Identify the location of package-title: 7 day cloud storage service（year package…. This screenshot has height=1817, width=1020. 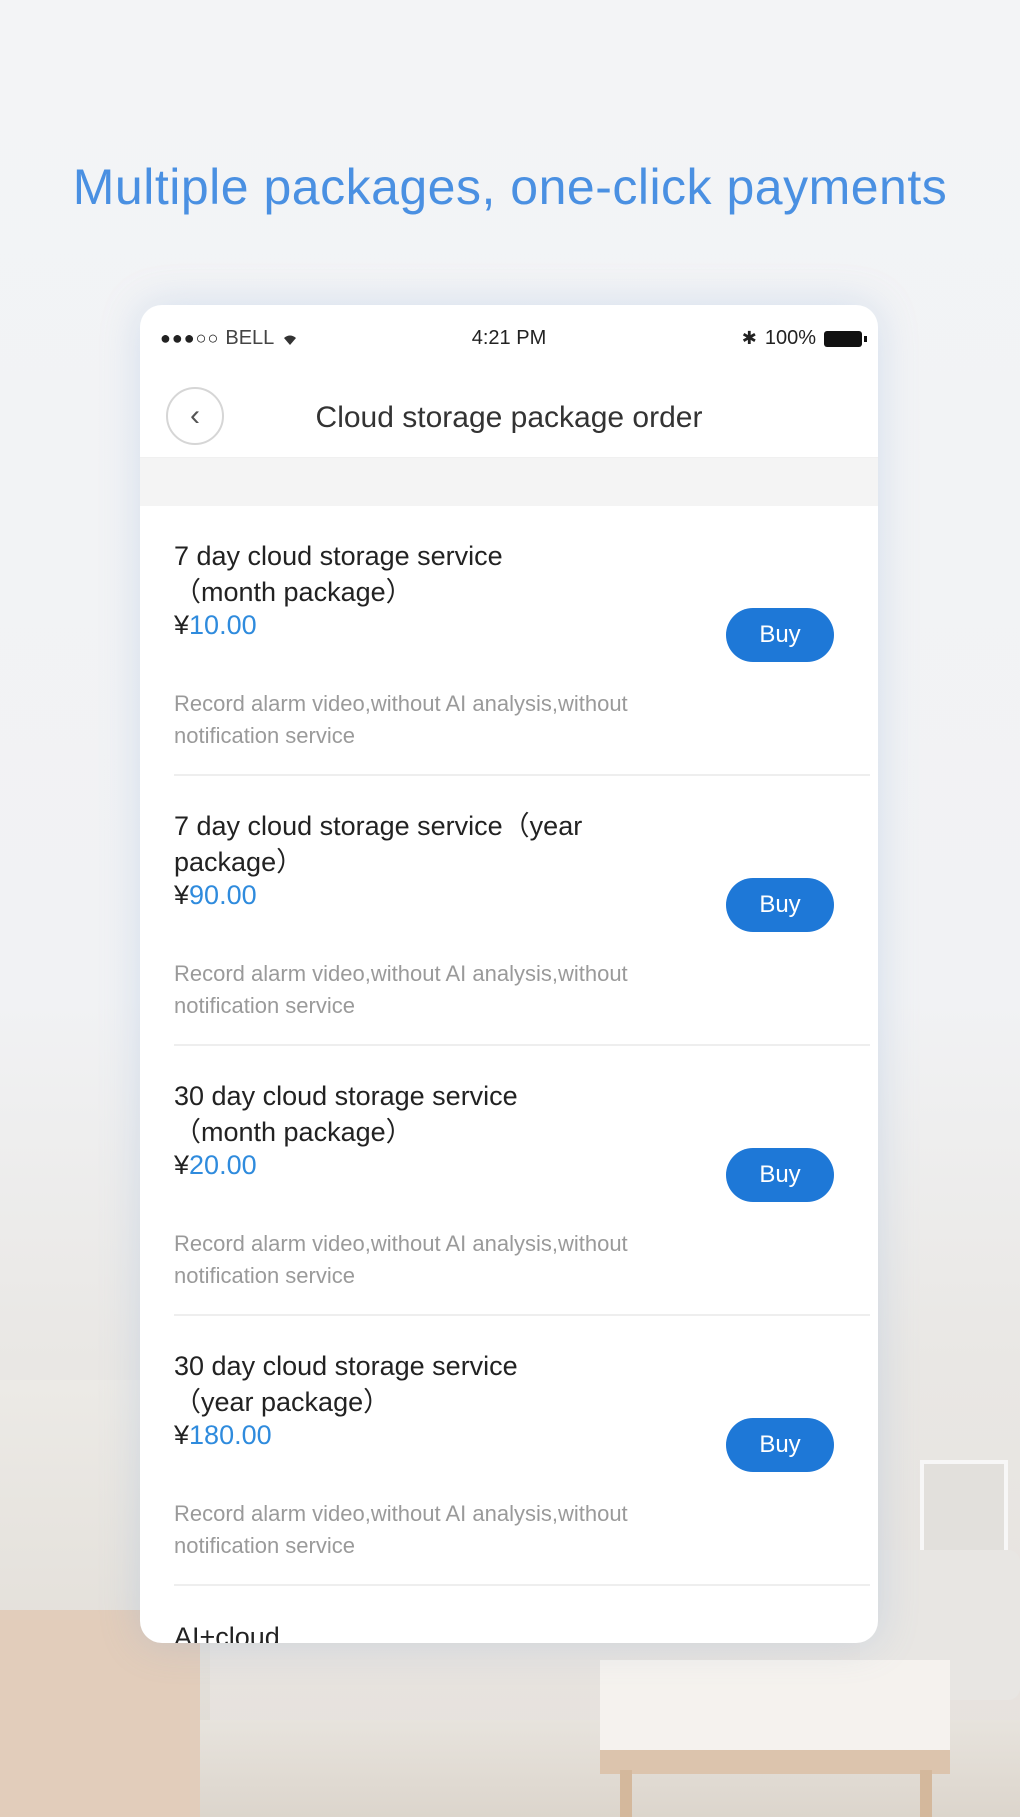
(378, 844).